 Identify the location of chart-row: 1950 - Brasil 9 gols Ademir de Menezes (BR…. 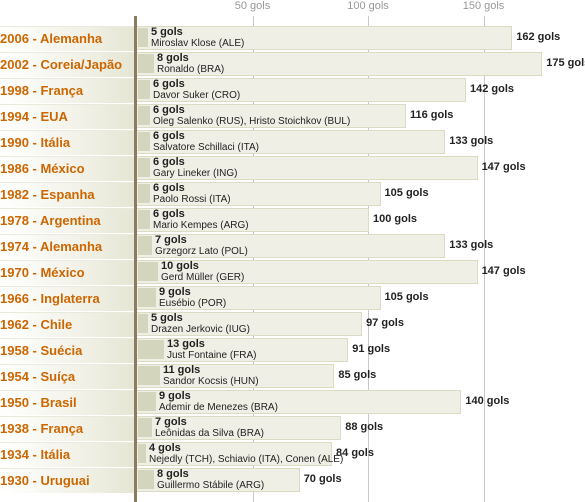
(292, 402).